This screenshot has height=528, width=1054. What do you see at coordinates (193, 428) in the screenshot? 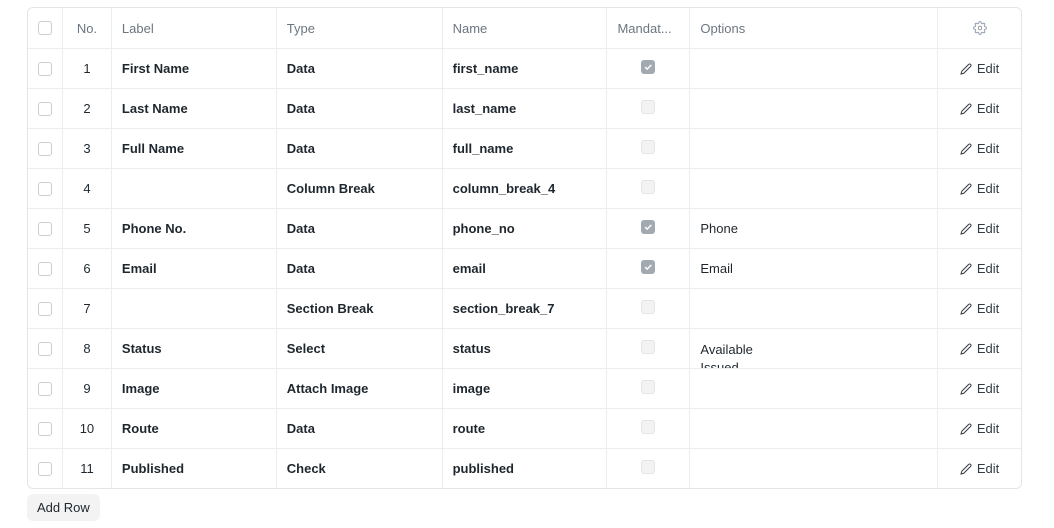
I see `field-label: Route` at bounding box center [193, 428].